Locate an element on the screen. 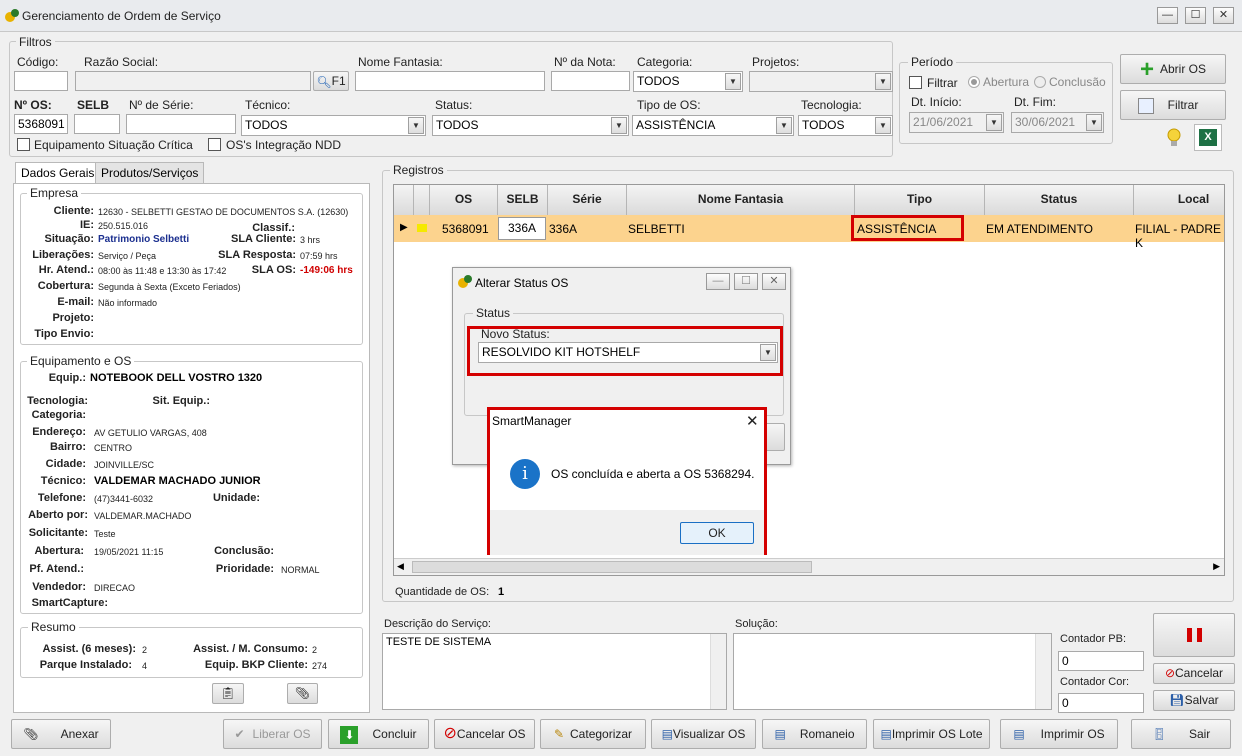  tab-produtos-servicos: Produtos/Serviços is located at coordinates (150, 172).